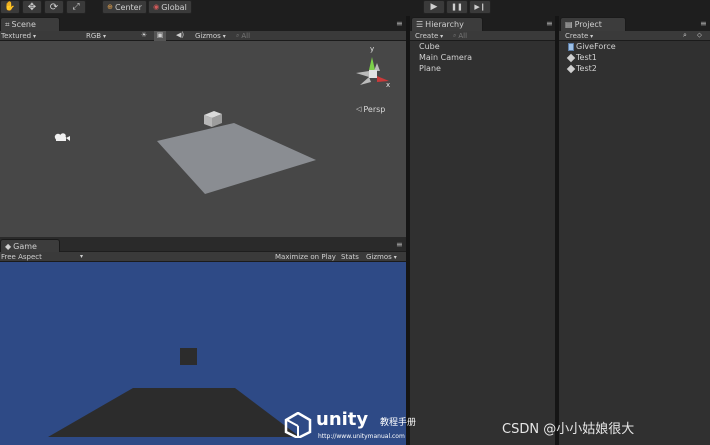  Describe the element at coordinates (355, 8) in the screenshot. I see `main-toolbar: ✋ ✥ ⟳ ⤢ ⊕ Center ◉ Global ▶ ❚❚ ▶❙` at that location.